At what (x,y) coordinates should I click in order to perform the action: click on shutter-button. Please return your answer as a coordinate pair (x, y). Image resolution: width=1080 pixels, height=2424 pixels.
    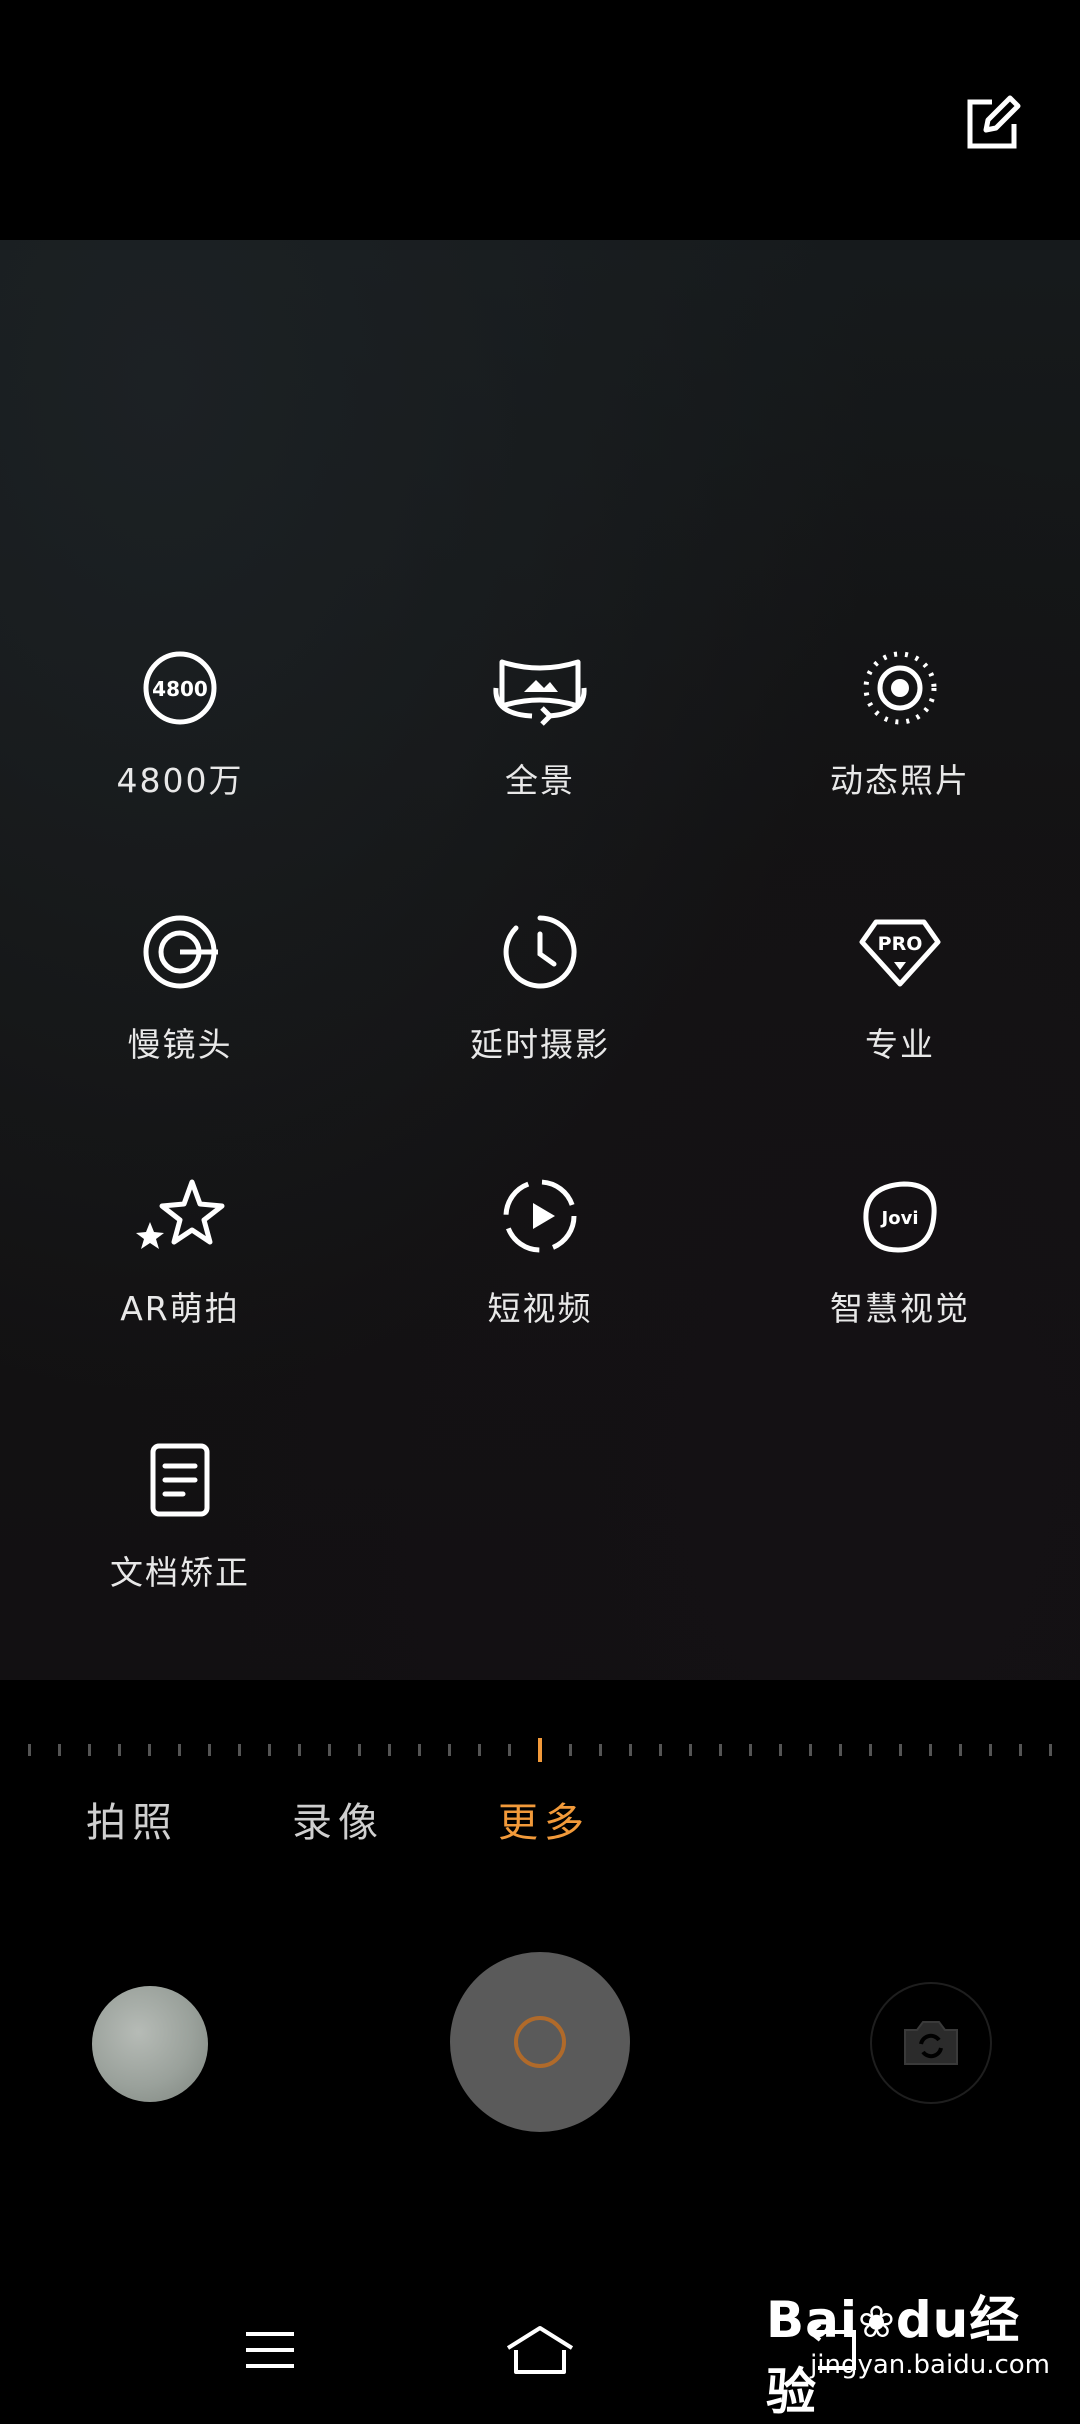
    Looking at the image, I should click on (540, 2042).